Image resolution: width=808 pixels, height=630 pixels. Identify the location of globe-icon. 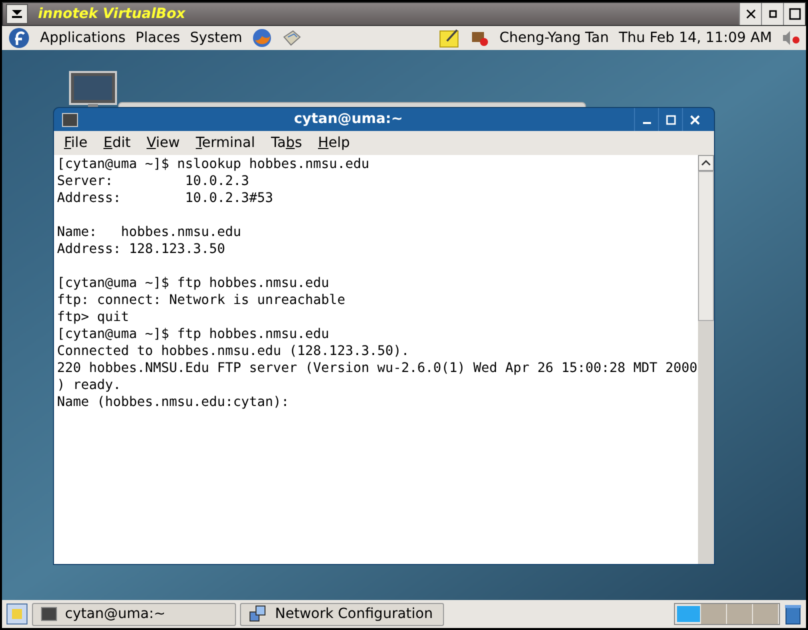
(262, 38).